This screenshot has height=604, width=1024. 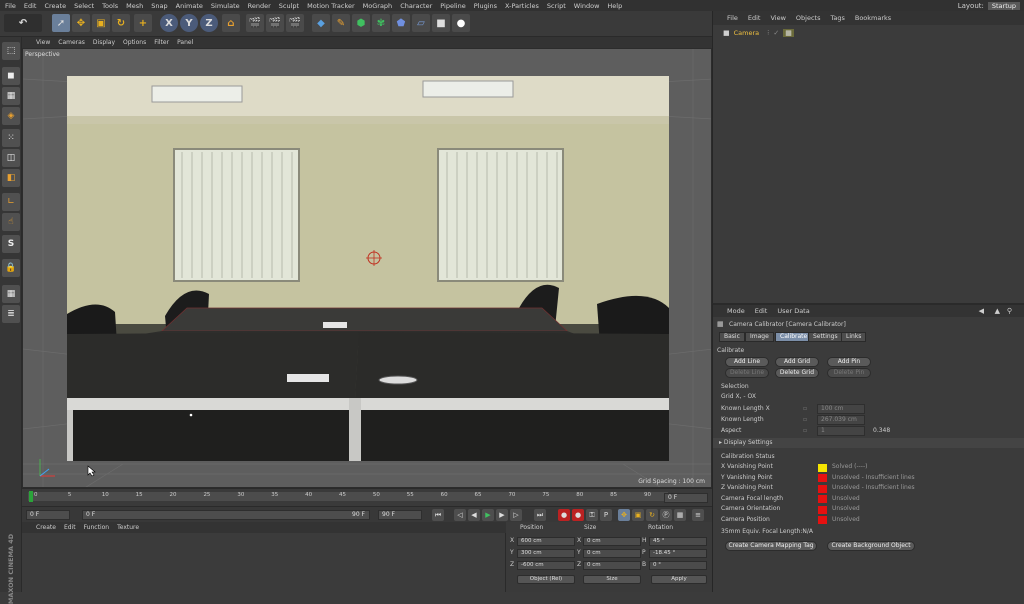 I want to click on param-key-button: Ⓟ, so click(x=666, y=515).